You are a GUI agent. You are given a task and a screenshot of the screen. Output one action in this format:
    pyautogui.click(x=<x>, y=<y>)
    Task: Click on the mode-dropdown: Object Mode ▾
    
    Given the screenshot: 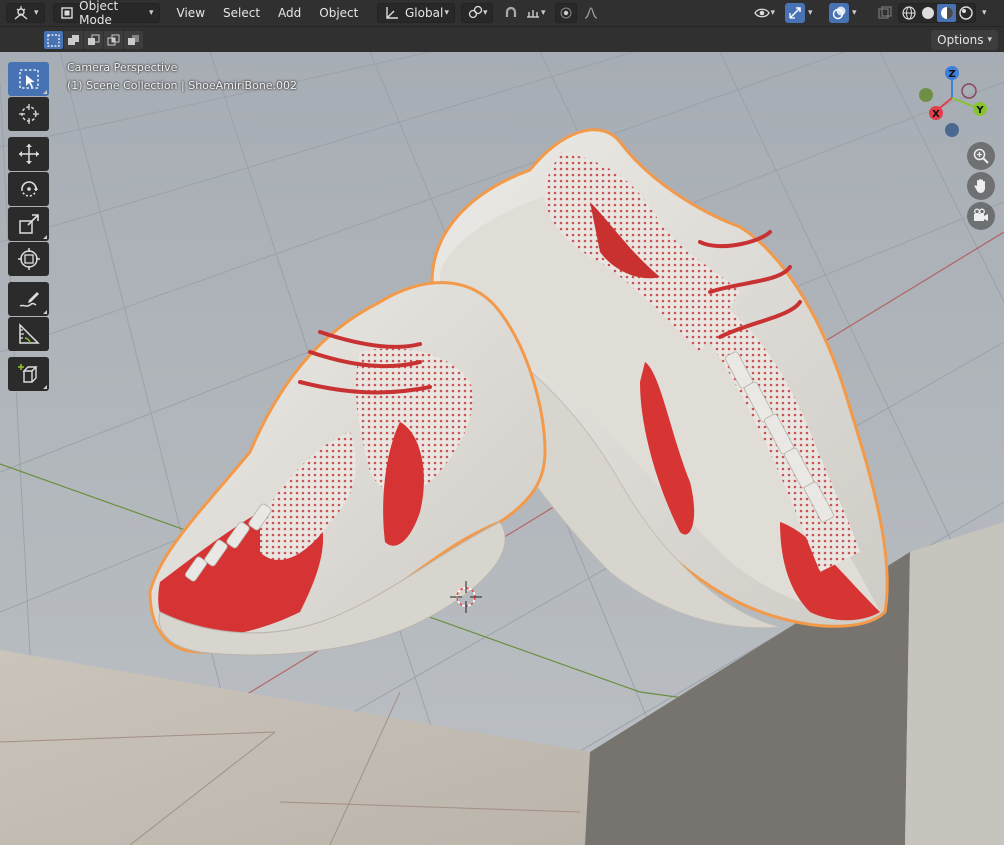 What is the action you would take?
    pyautogui.click(x=106, y=13)
    